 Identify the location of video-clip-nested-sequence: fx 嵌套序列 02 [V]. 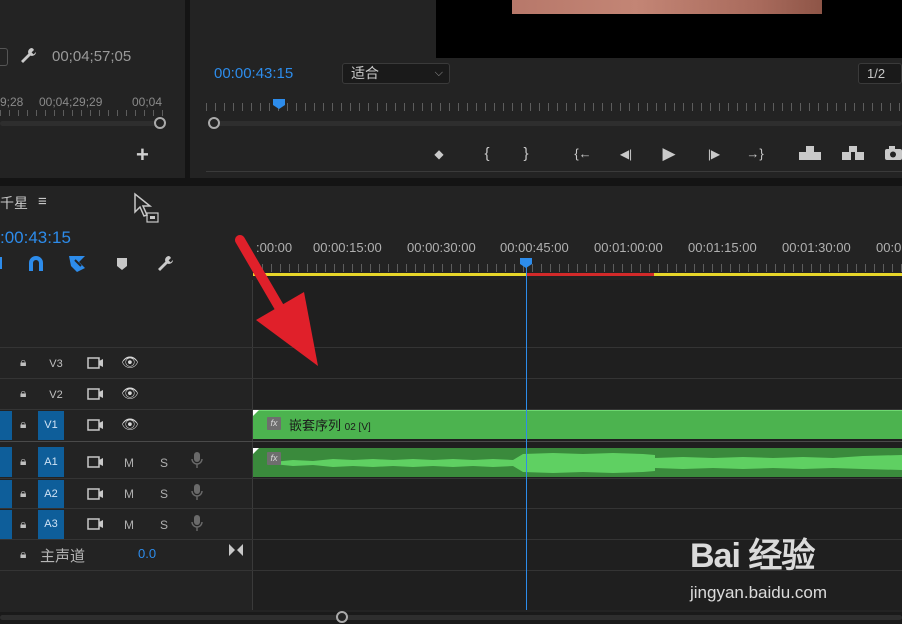
(577, 424).